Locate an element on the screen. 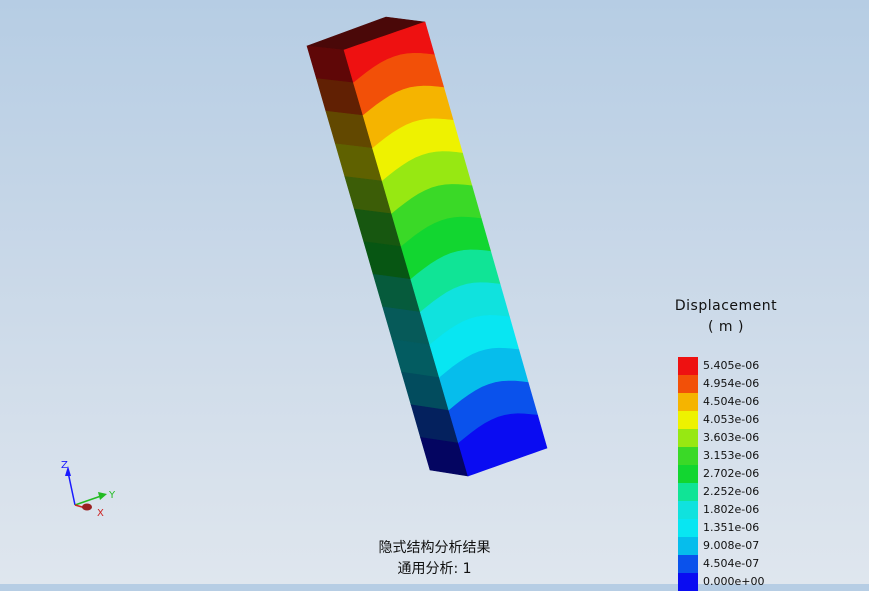  axis-triad-icon: Z Y X is located at coordinates (88, 489).